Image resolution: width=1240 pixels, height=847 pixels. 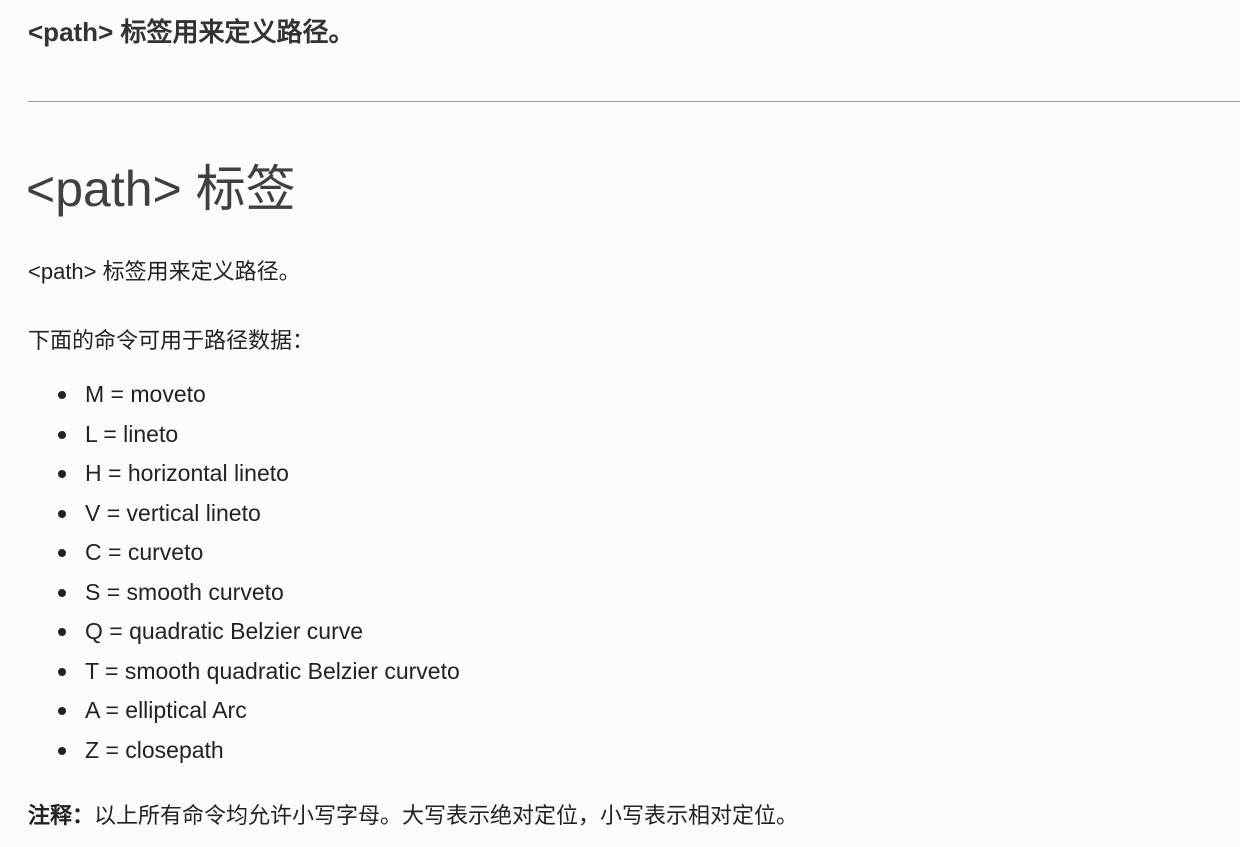 I want to click on command-text: A = elliptical Arc, so click(x=166, y=710).